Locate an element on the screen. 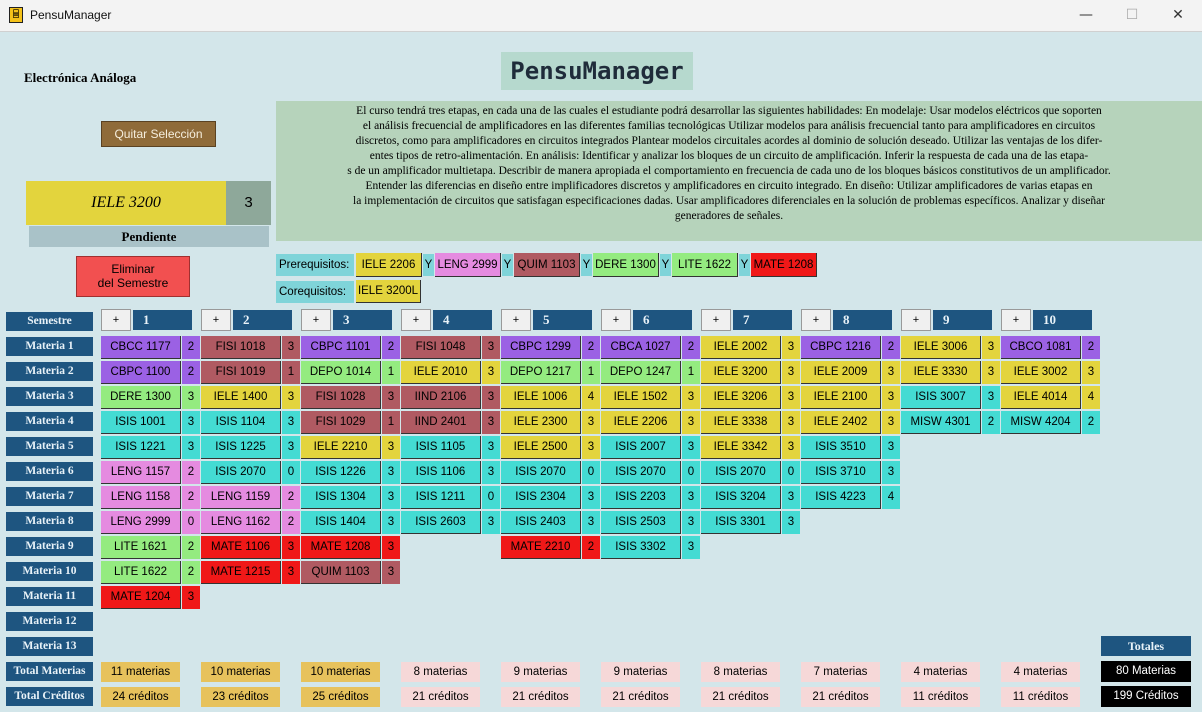  course-chip: IELE 3006 is located at coordinates (941, 347).